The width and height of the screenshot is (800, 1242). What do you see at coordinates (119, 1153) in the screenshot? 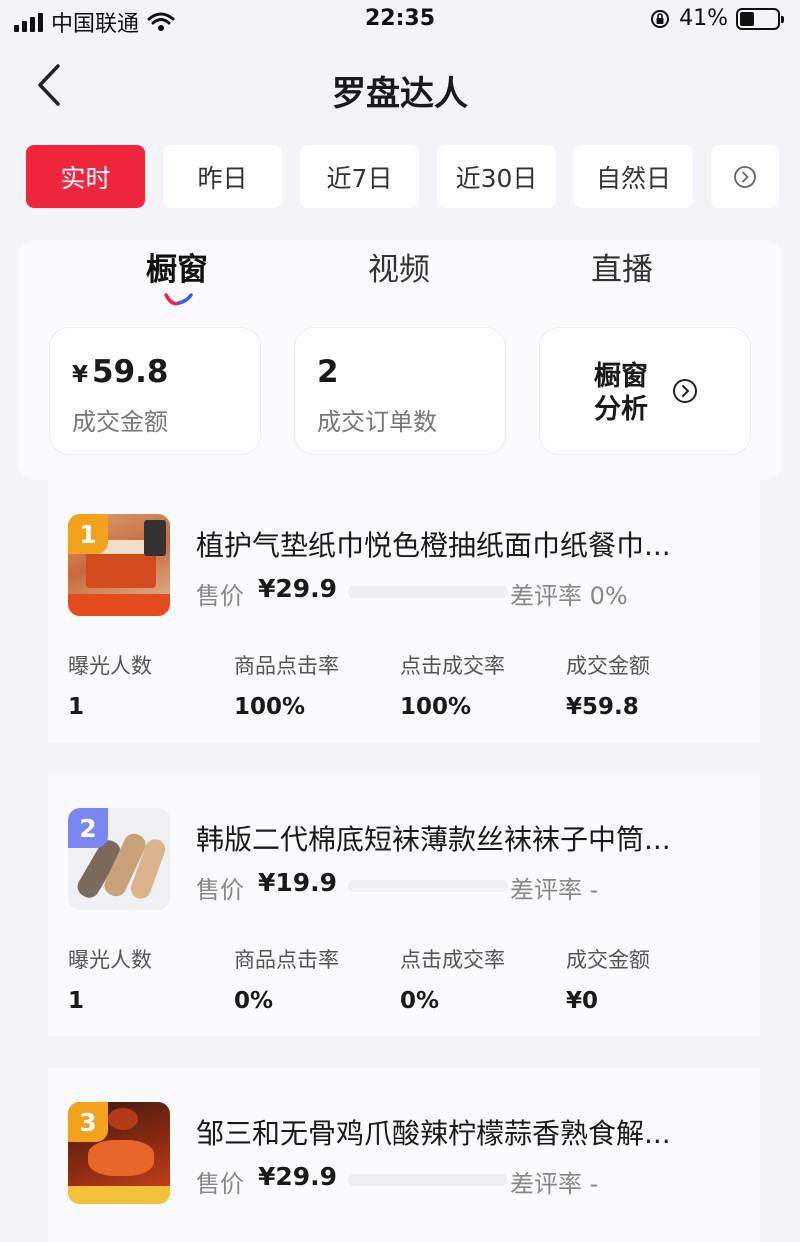
I see `product-thumbnail: 3` at bounding box center [119, 1153].